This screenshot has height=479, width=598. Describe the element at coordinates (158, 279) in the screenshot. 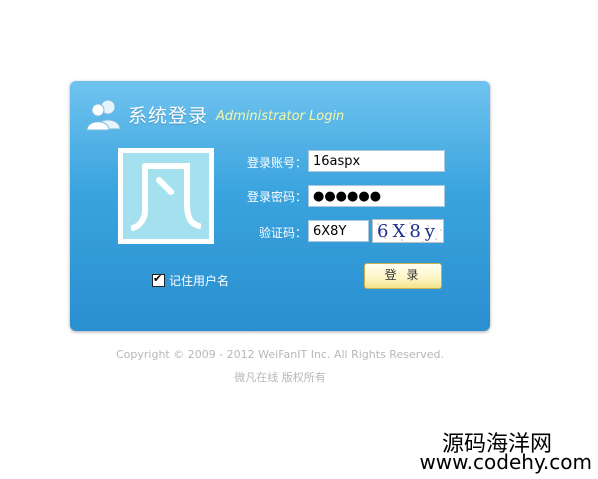

I see `remember-checkbox: ✔` at that location.